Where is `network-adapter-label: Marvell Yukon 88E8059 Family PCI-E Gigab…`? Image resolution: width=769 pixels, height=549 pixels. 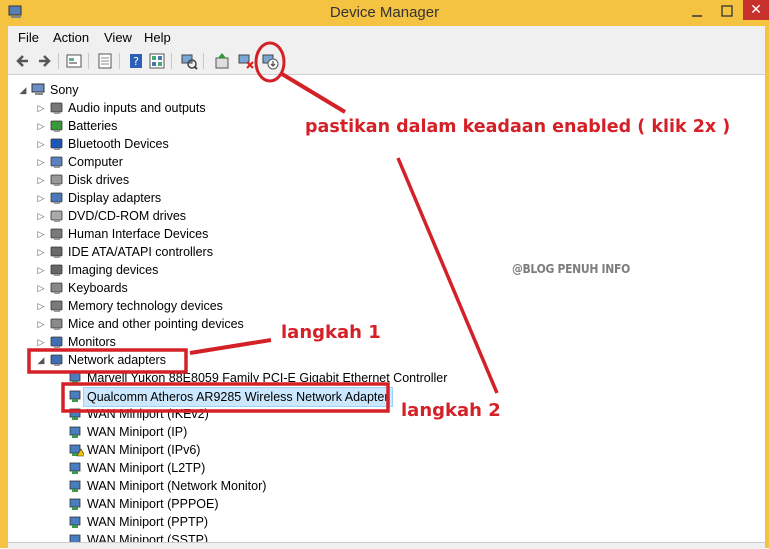 network-adapter-label: Marvell Yukon 88E8059 Family PCI-E Gigab… is located at coordinates (267, 378).